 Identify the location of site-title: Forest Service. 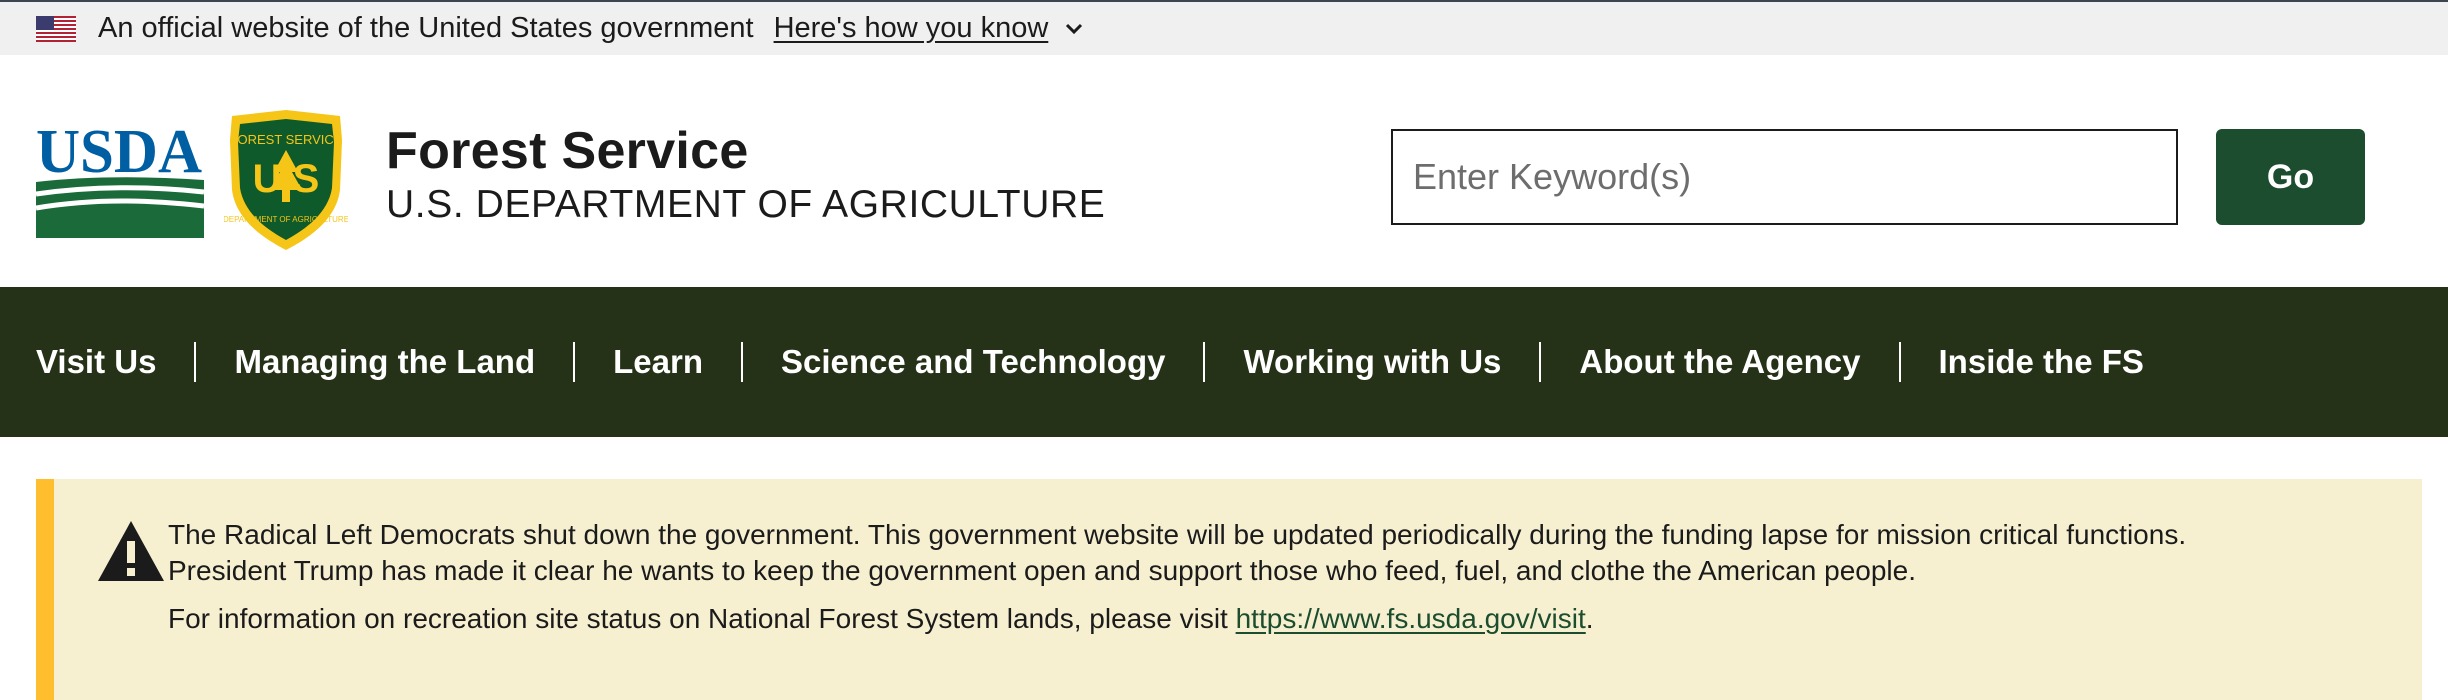
(567, 151).